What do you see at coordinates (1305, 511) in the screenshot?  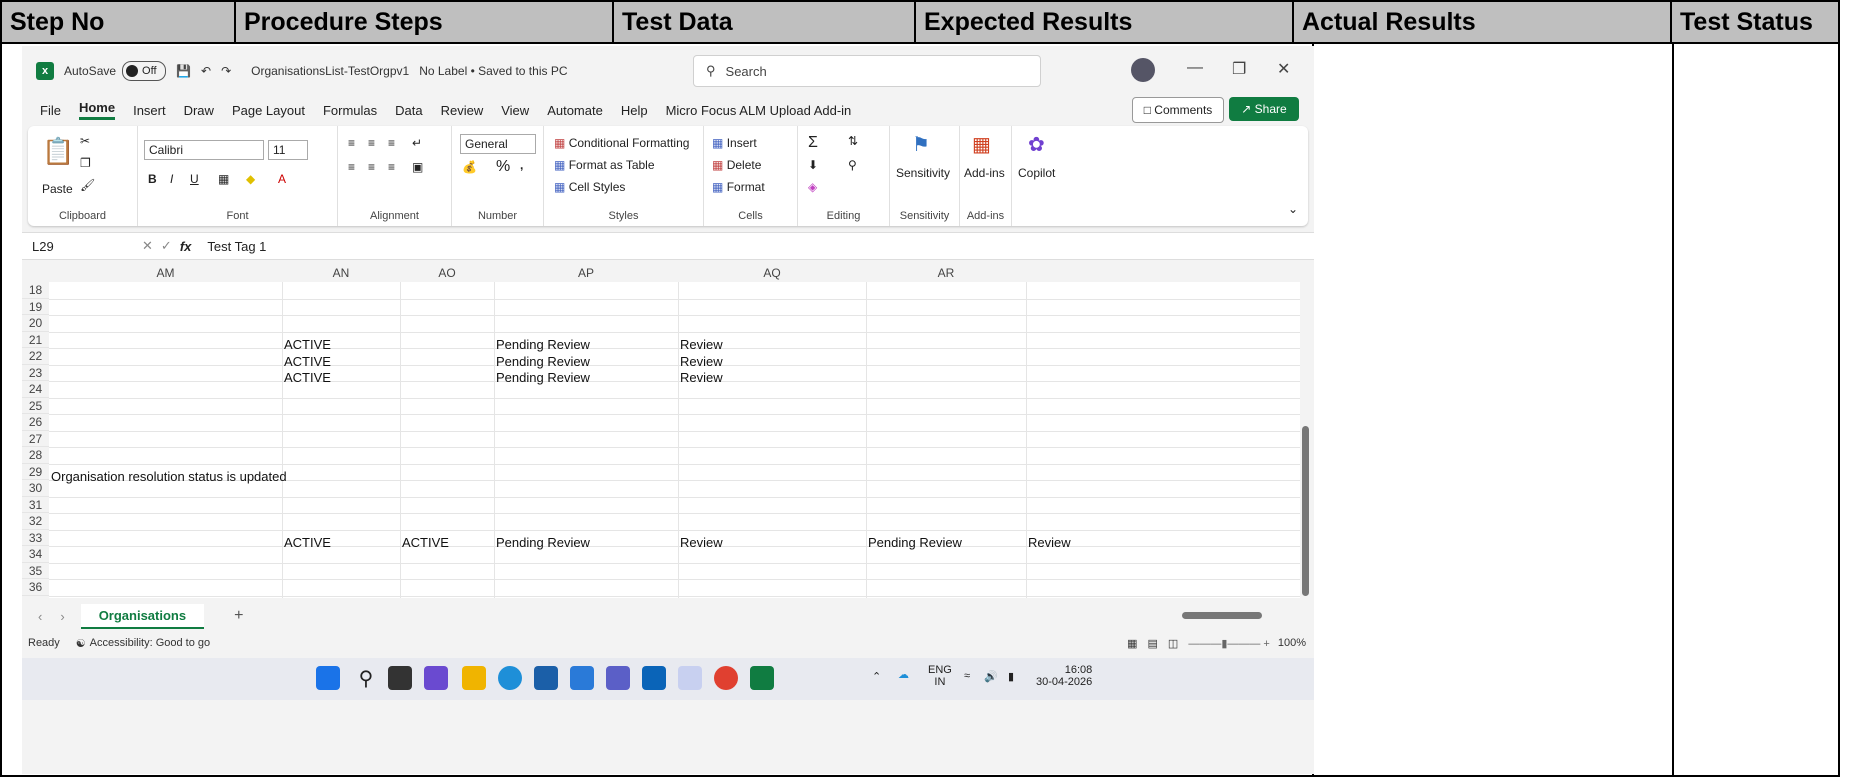 I see `vertical-scroll-thumb` at bounding box center [1305, 511].